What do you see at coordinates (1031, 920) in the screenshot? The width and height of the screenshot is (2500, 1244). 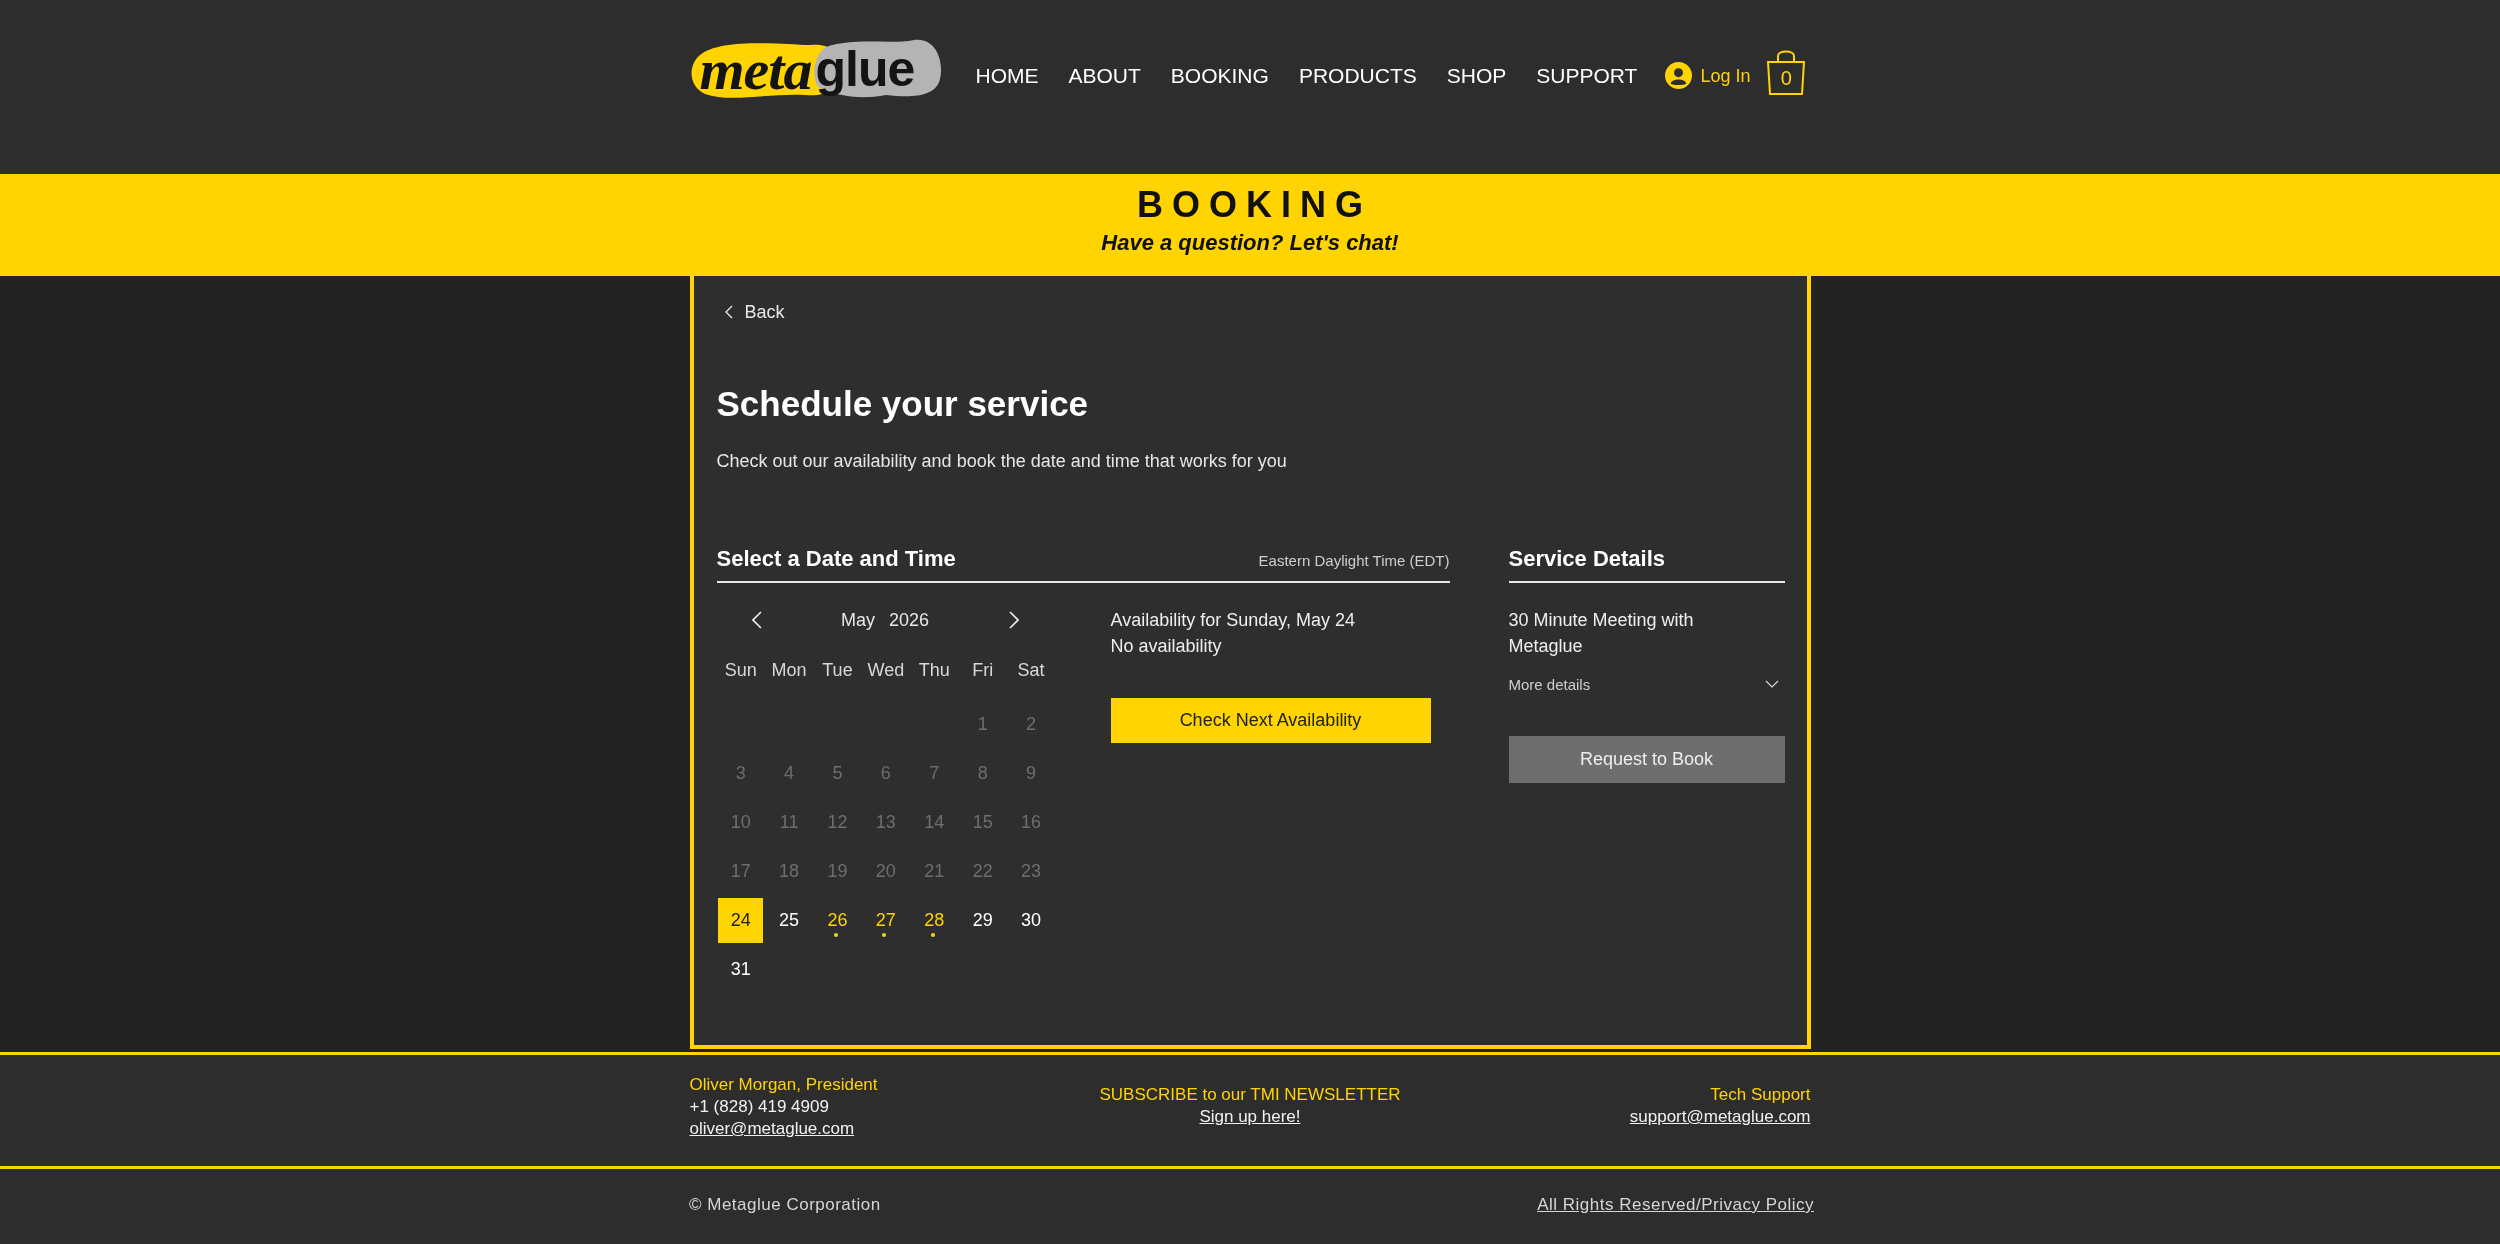 I see `calendar-day: 30` at bounding box center [1031, 920].